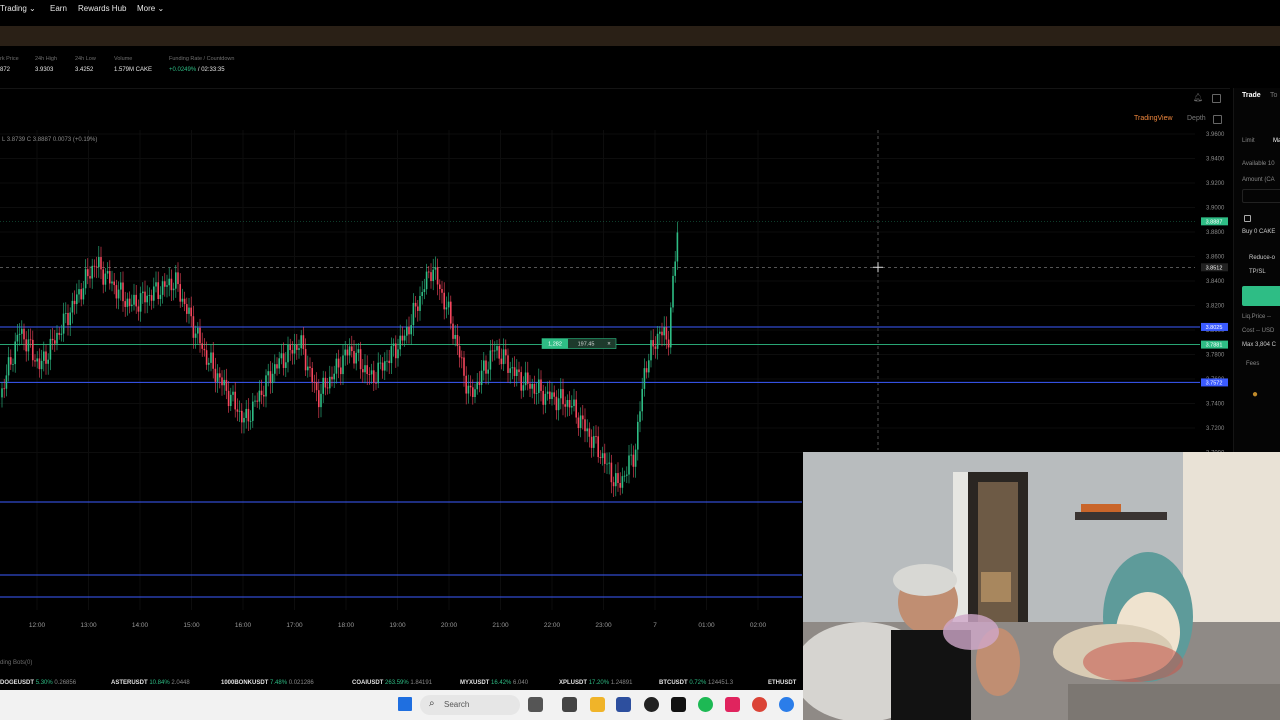 The height and width of the screenshot is (720, 1280). What do you see at coordinates (267, 683) in the screenshot?
I see `ticker-item: 1000BONKUSDT 7.48% 0.021286` at bounding box center [267, 683].